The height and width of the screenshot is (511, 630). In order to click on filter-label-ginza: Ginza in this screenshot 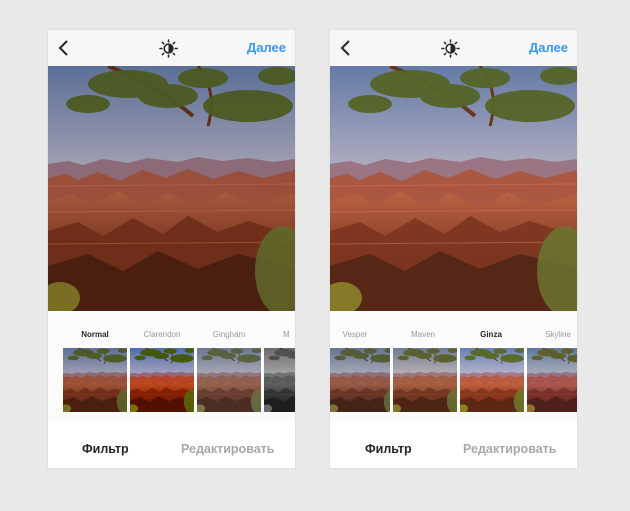, I will do `click(491, 334)`.